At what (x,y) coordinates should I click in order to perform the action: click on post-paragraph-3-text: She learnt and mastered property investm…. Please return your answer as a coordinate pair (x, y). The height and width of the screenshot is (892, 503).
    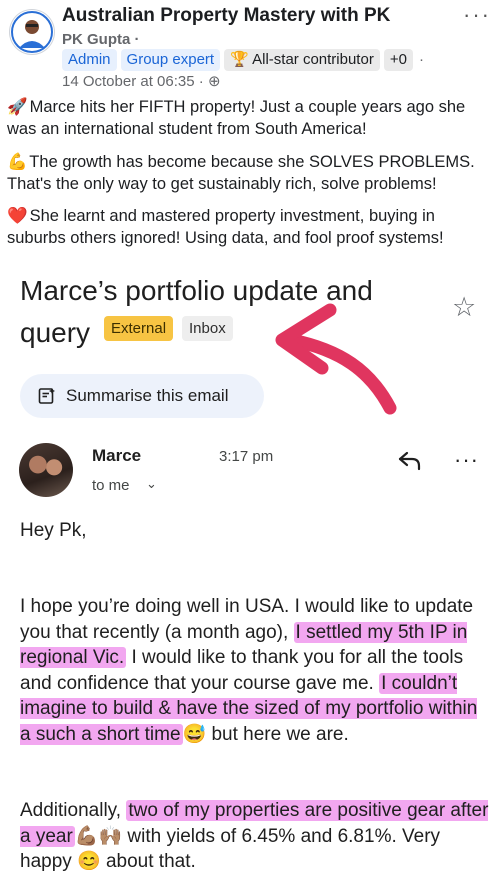
    Looking at the image, I should click on (225, 227).